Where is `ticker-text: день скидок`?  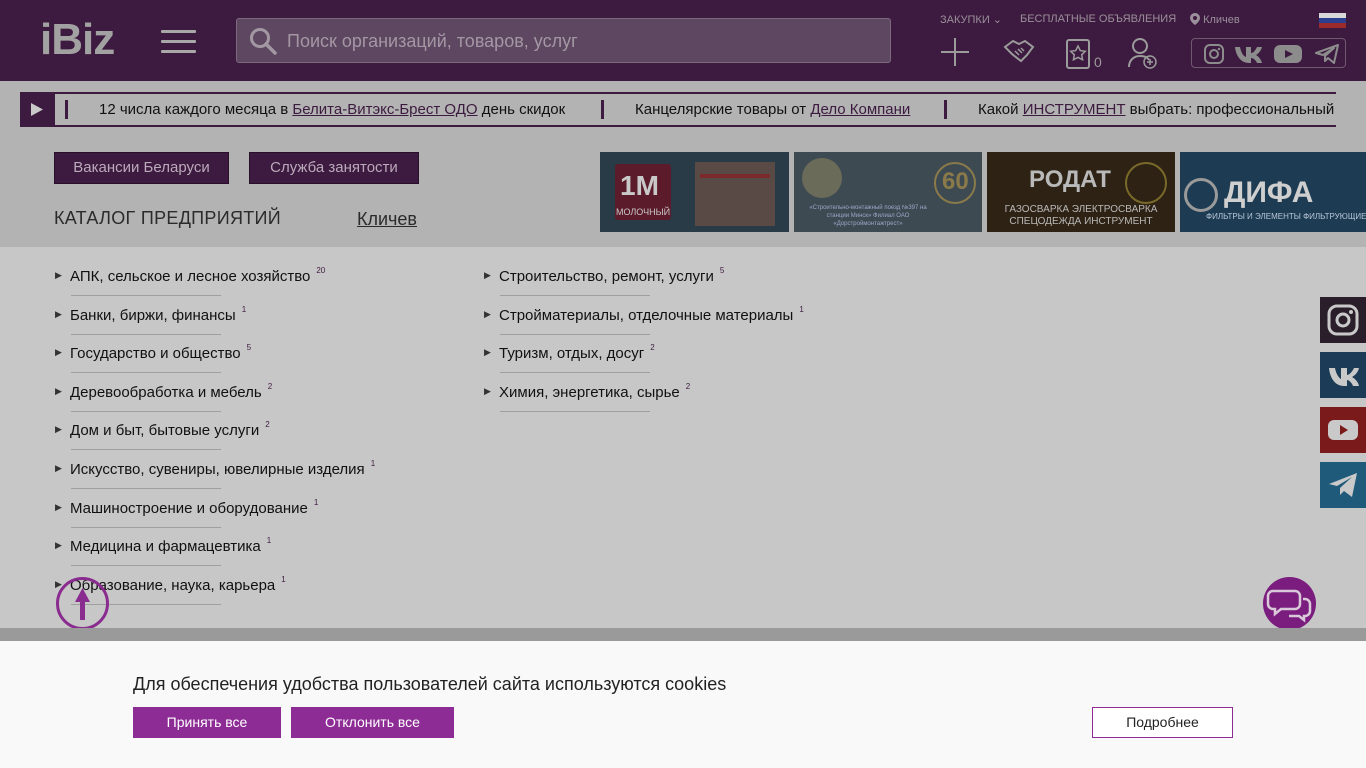 ticker-text: день скидок is located at coordinates (521, 109).